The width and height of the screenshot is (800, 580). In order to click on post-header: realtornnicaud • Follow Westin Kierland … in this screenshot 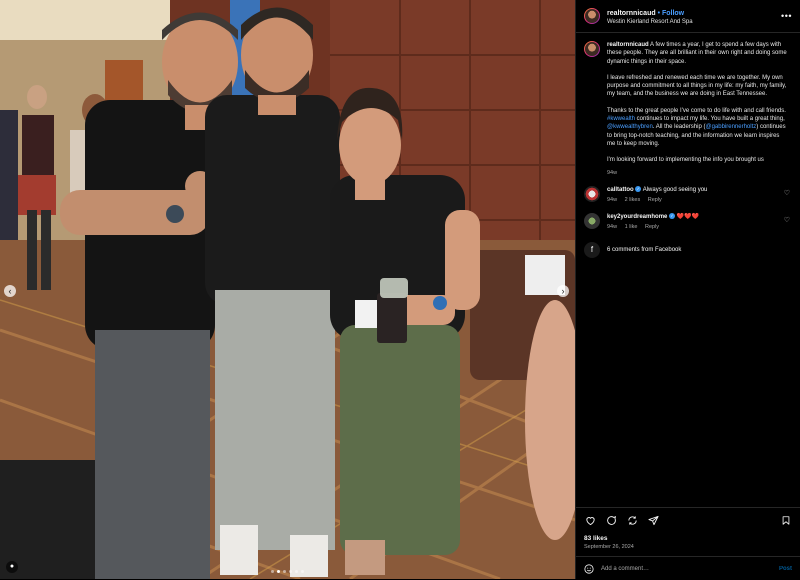, I will do `click(688, 16)`.